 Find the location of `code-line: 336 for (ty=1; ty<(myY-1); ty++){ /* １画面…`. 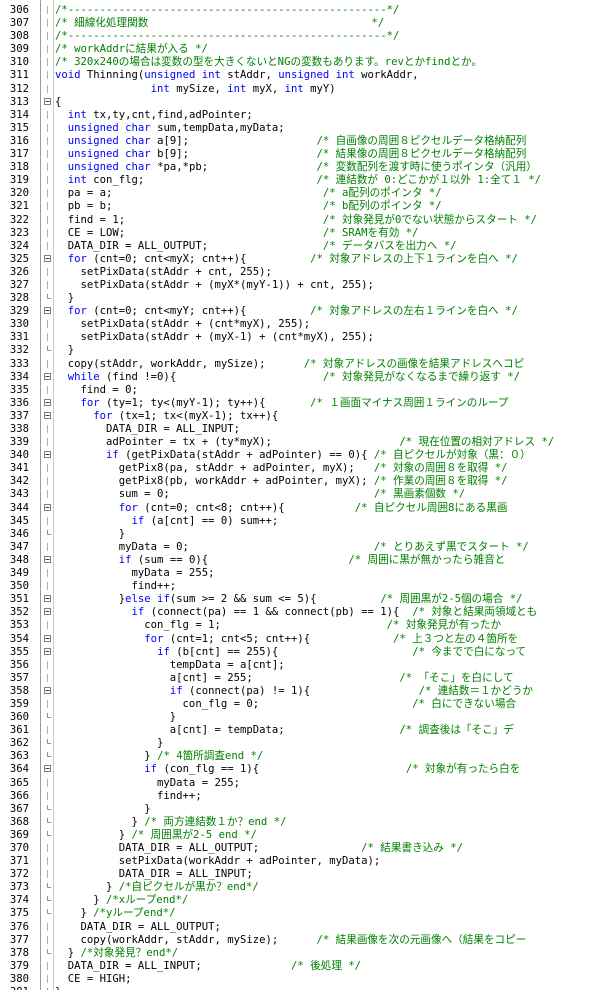

code-line: 336 for (ty=1; ty<(myY-1); ty++){ /* １画面… is located at coordinates (300, 403).